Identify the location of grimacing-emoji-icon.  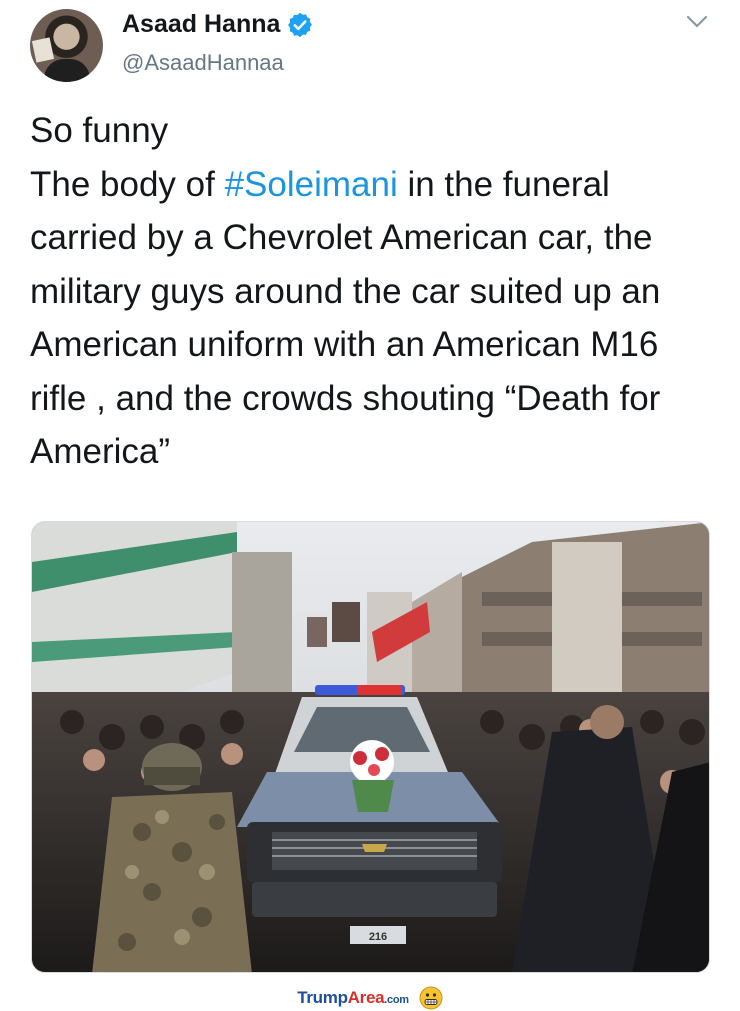
(431, 998).